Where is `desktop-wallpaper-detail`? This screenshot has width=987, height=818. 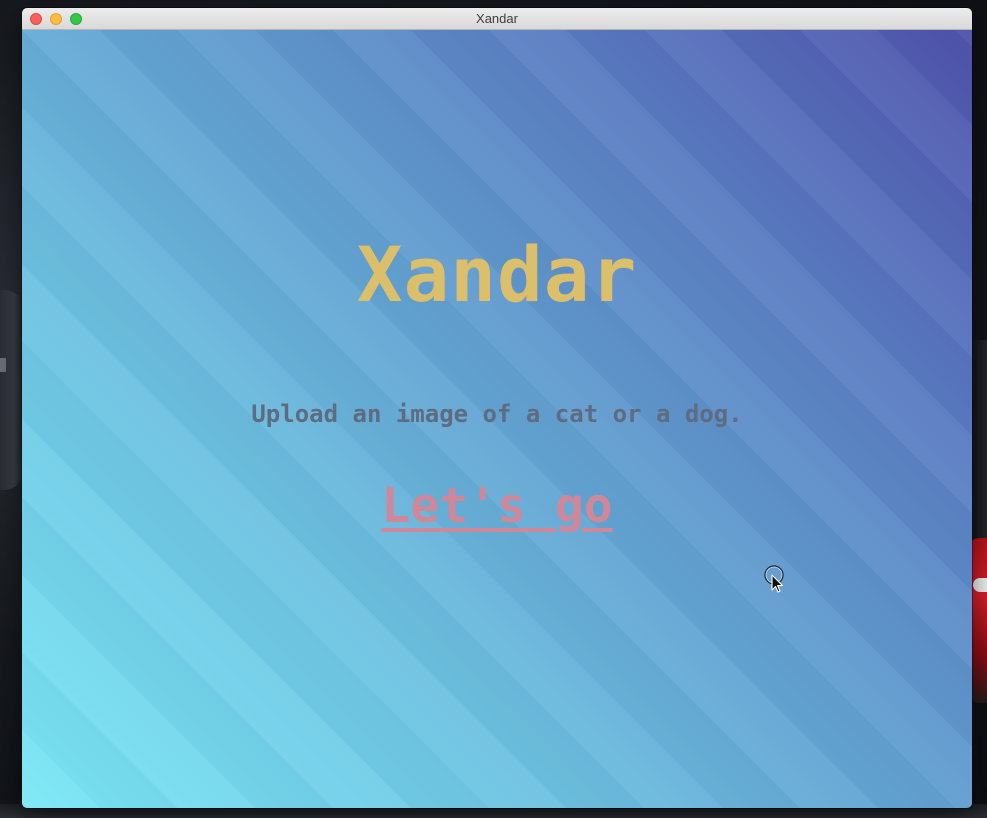 desktop-wallpaper-detail is located at coordinates (3, 365).